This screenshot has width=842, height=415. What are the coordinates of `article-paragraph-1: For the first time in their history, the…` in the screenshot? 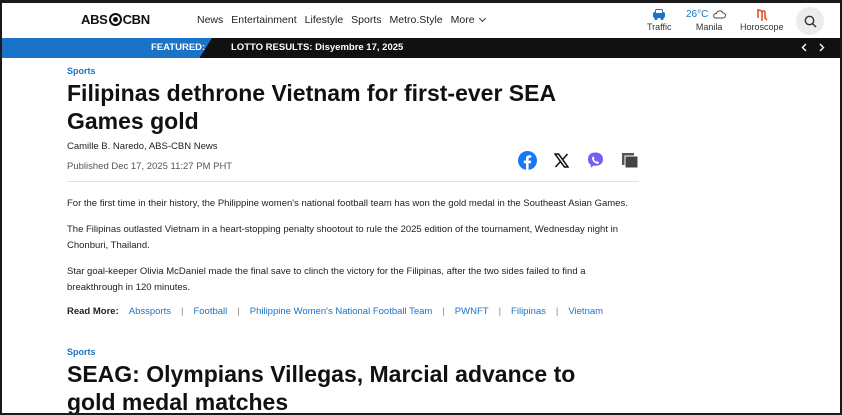 It's located at (347, 203).